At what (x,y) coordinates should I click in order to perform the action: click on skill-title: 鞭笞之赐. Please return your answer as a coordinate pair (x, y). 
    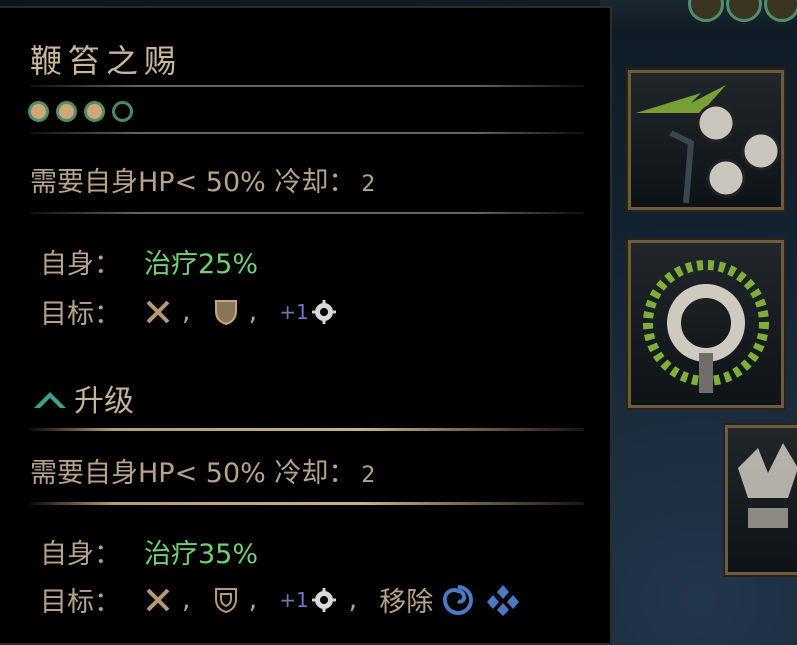
    Looking at the image, I should click on (106, 61).